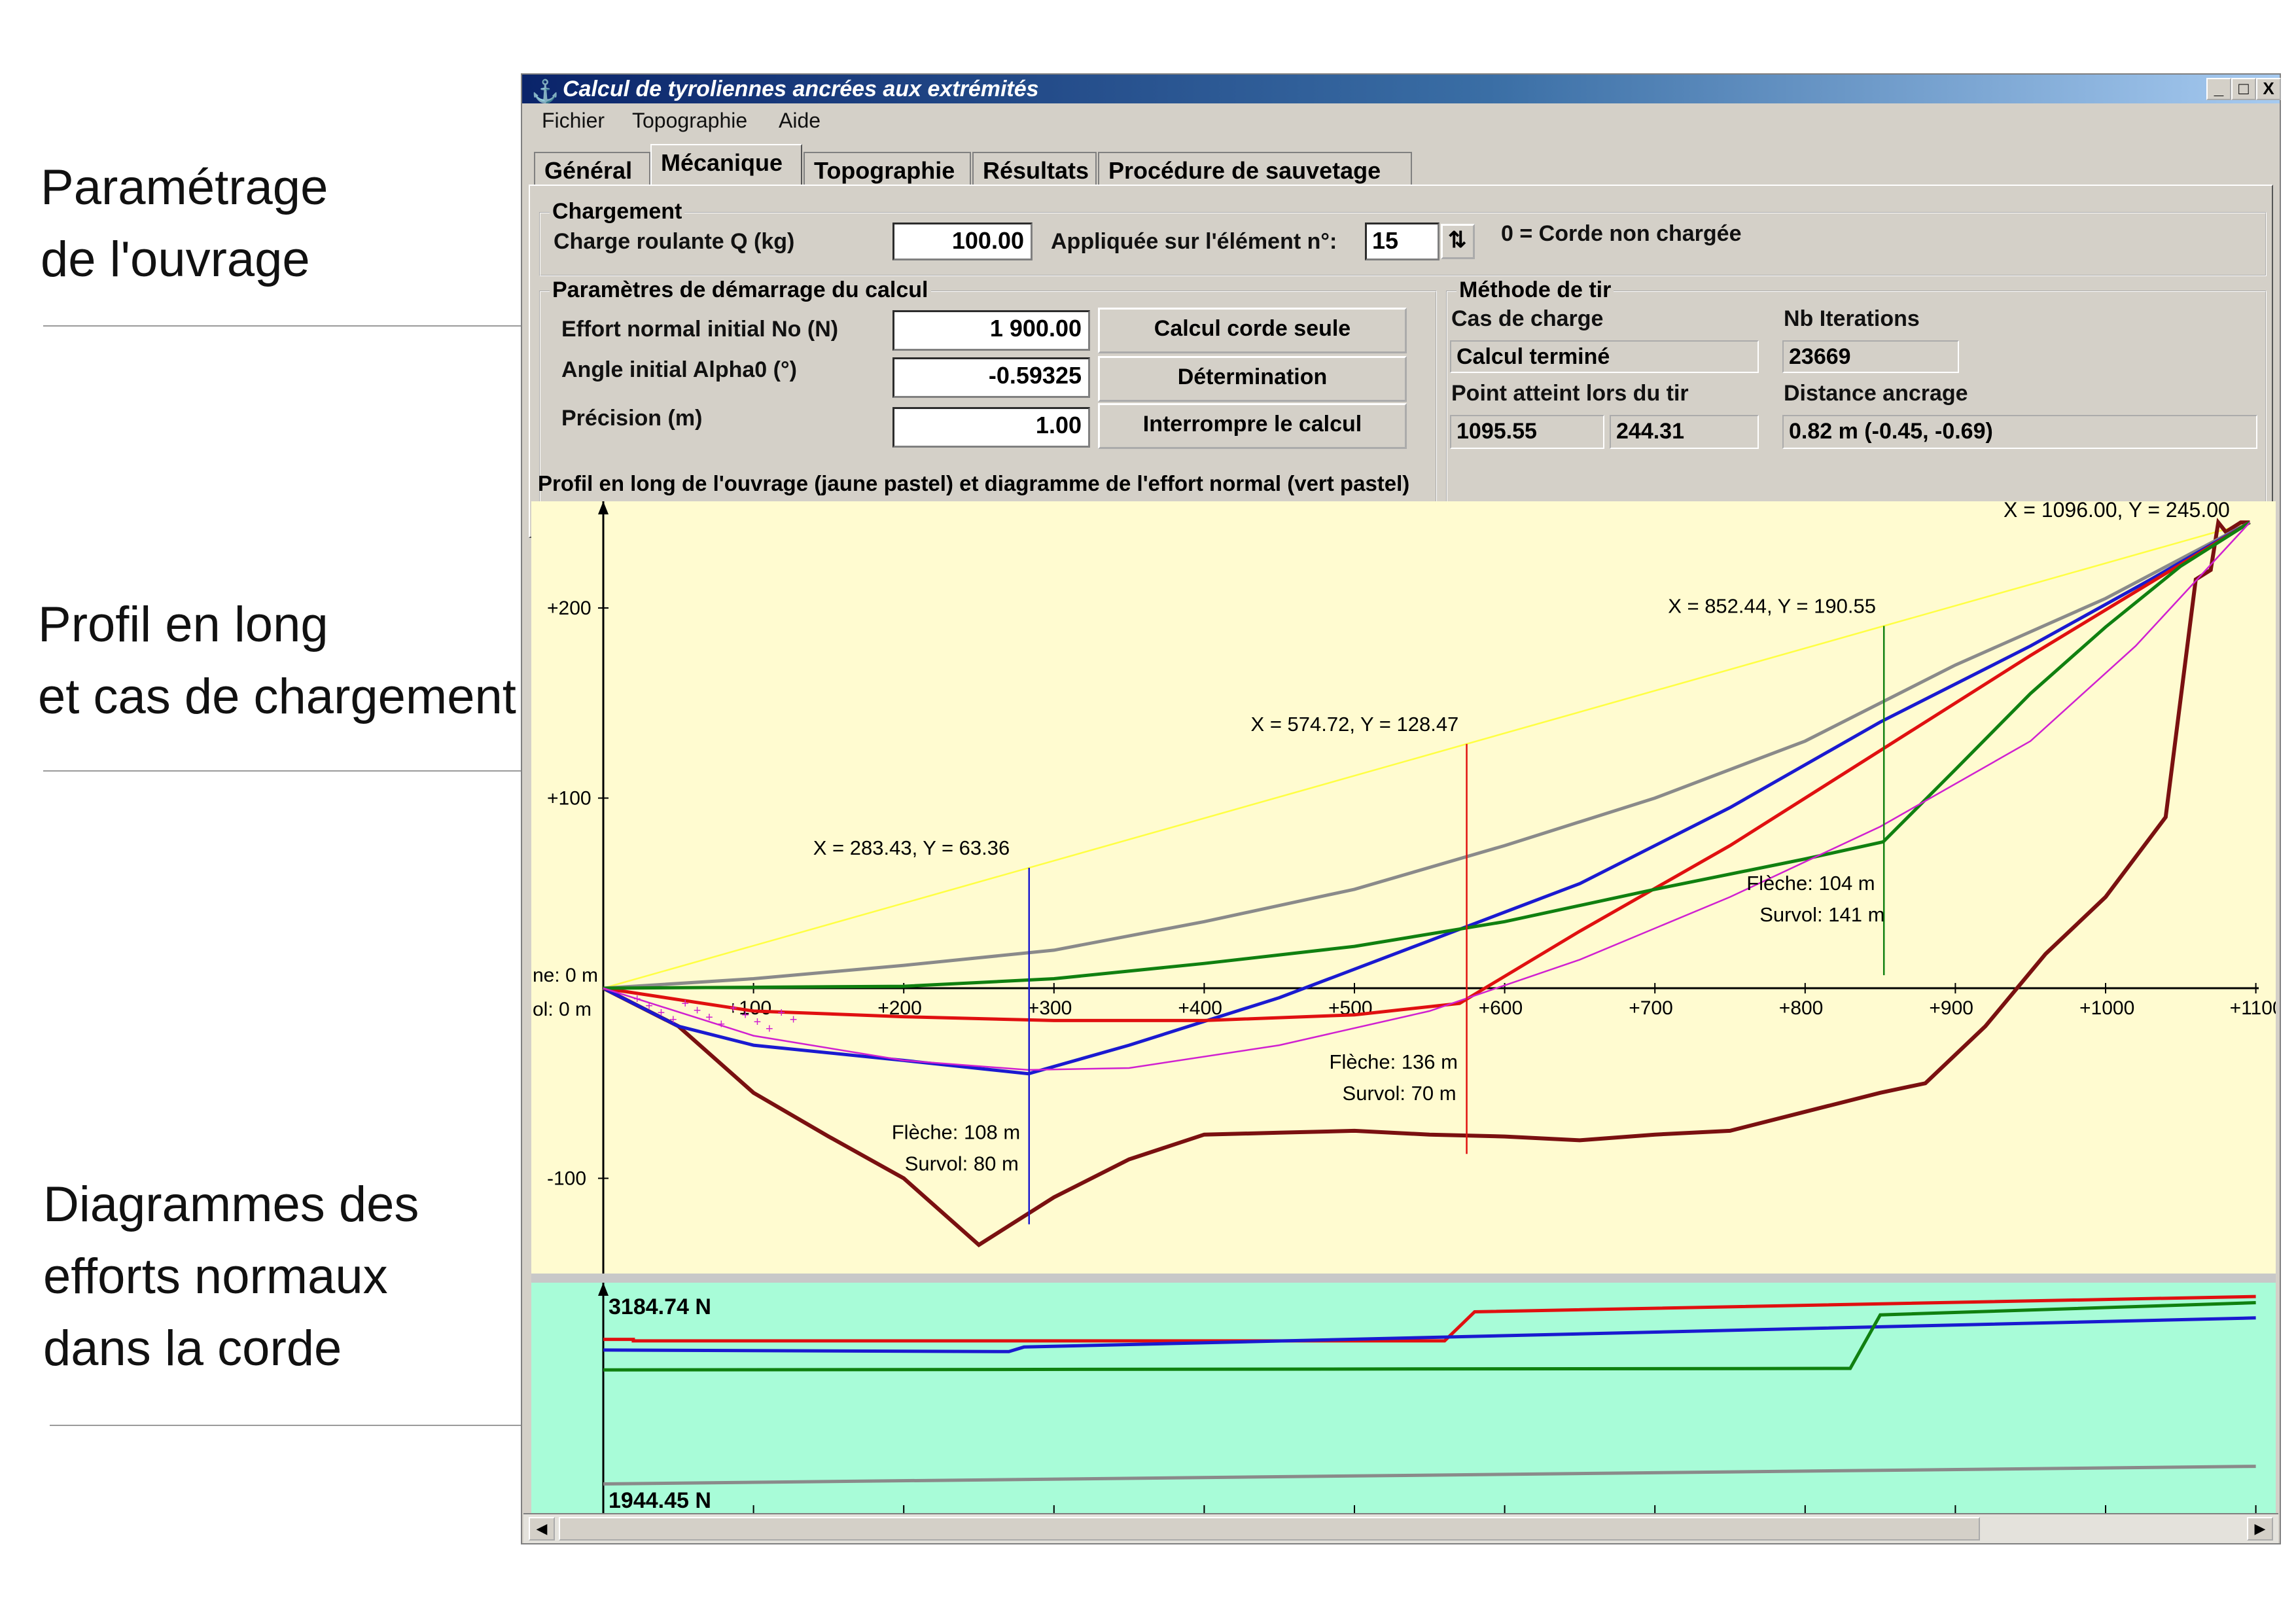  What do you see at coordinates (2268, 89) in the screenshot?
I see `close-button: X` at bounding box center [2268, 89].